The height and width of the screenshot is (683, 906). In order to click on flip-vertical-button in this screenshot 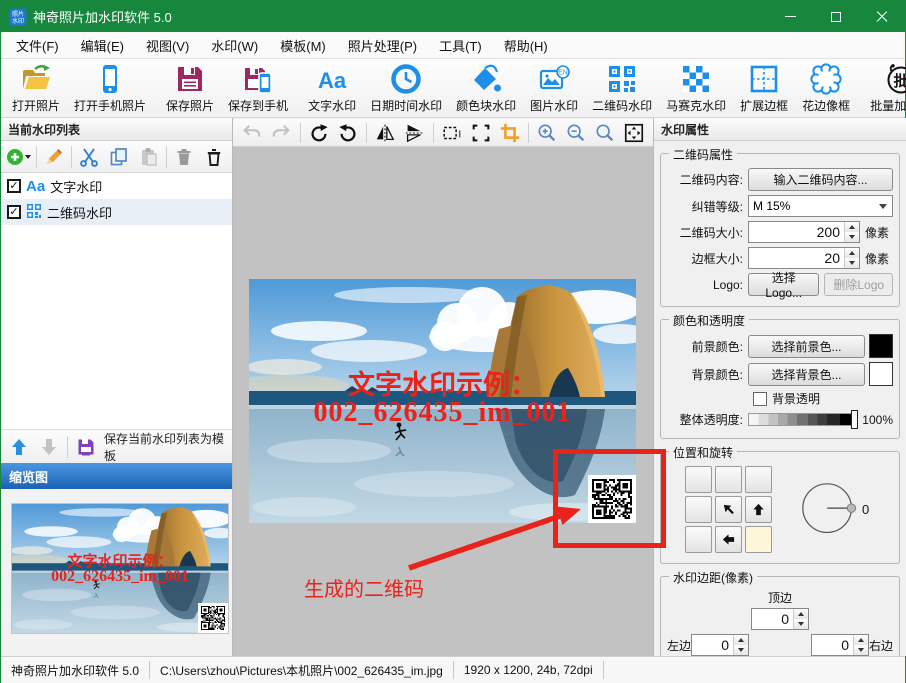, I will do `click(414, 133)`.